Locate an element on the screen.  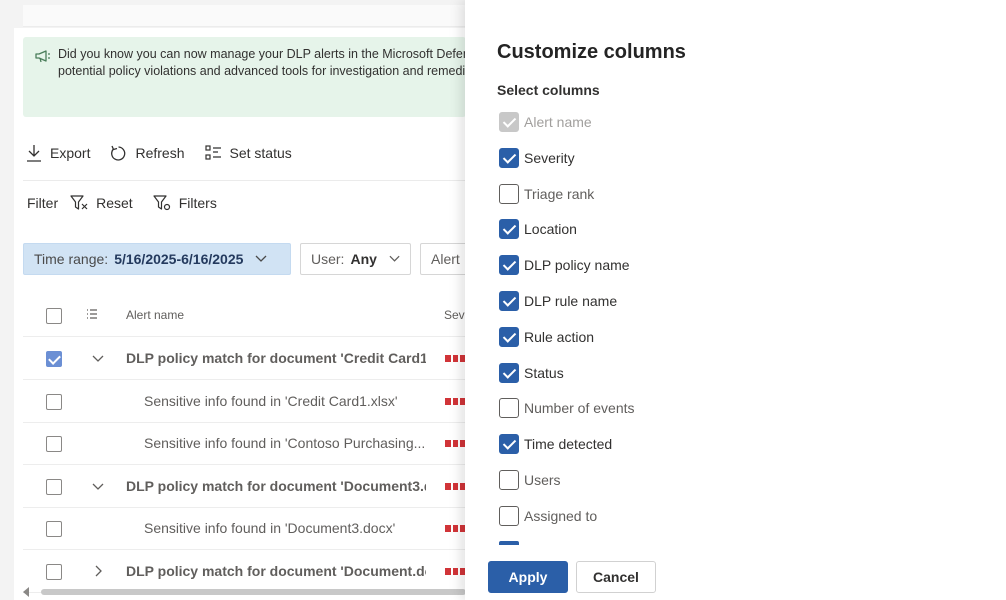
alert-name-cell: Sensitive info found in 'Document3.docx' is located at coordinates (289, 528).